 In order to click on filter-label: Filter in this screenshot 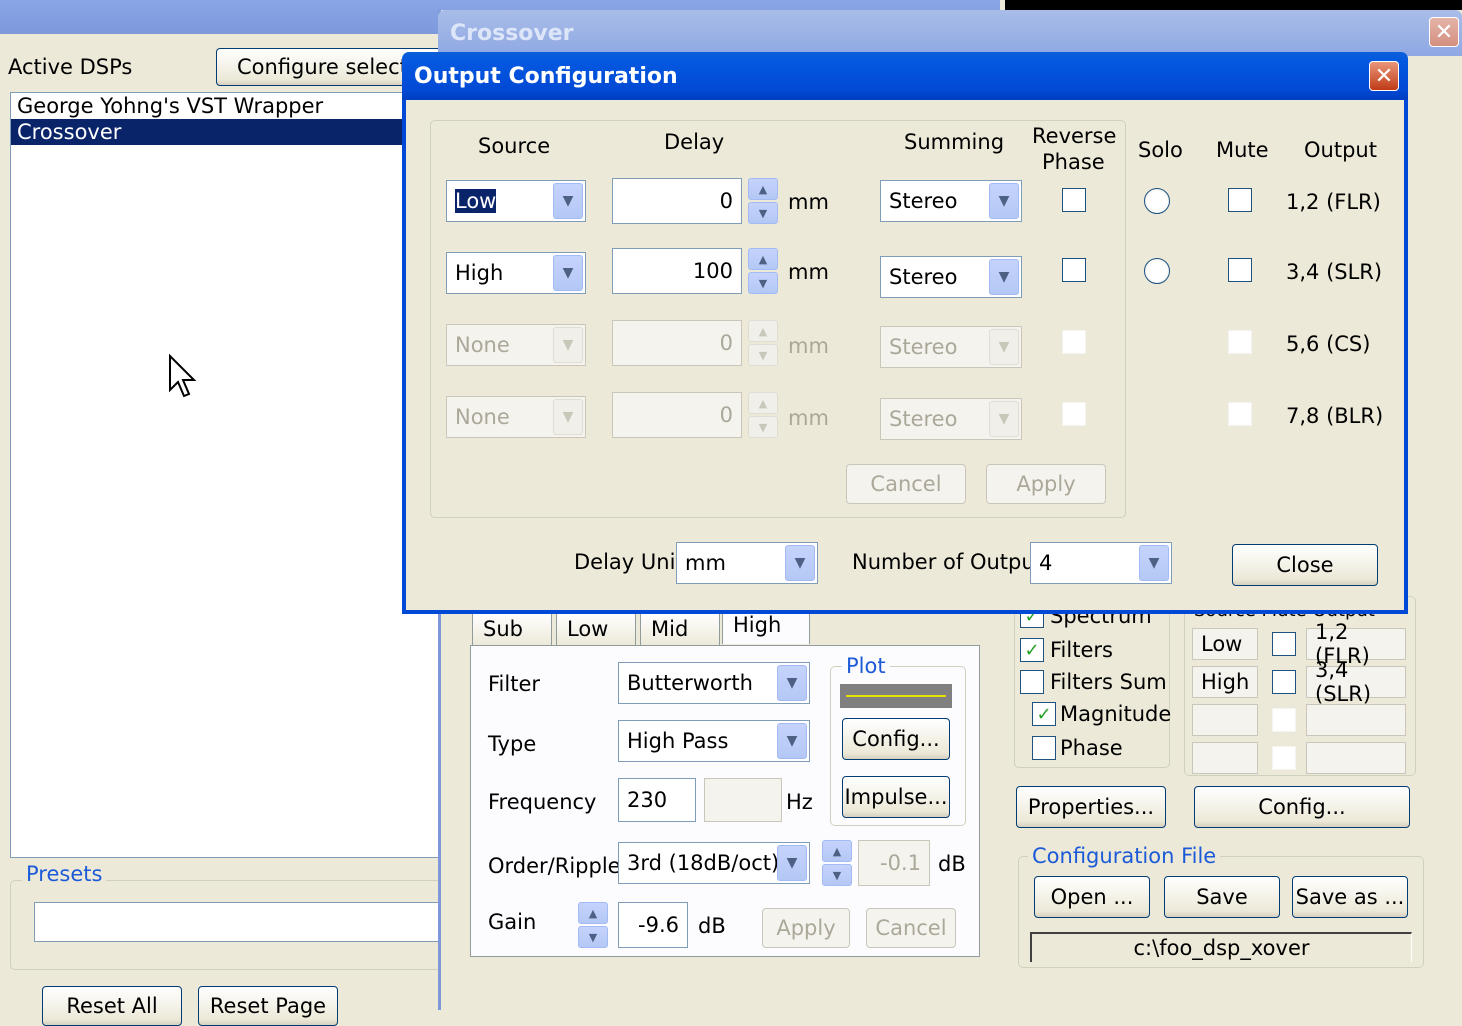, I will do `click(514, 684)`.